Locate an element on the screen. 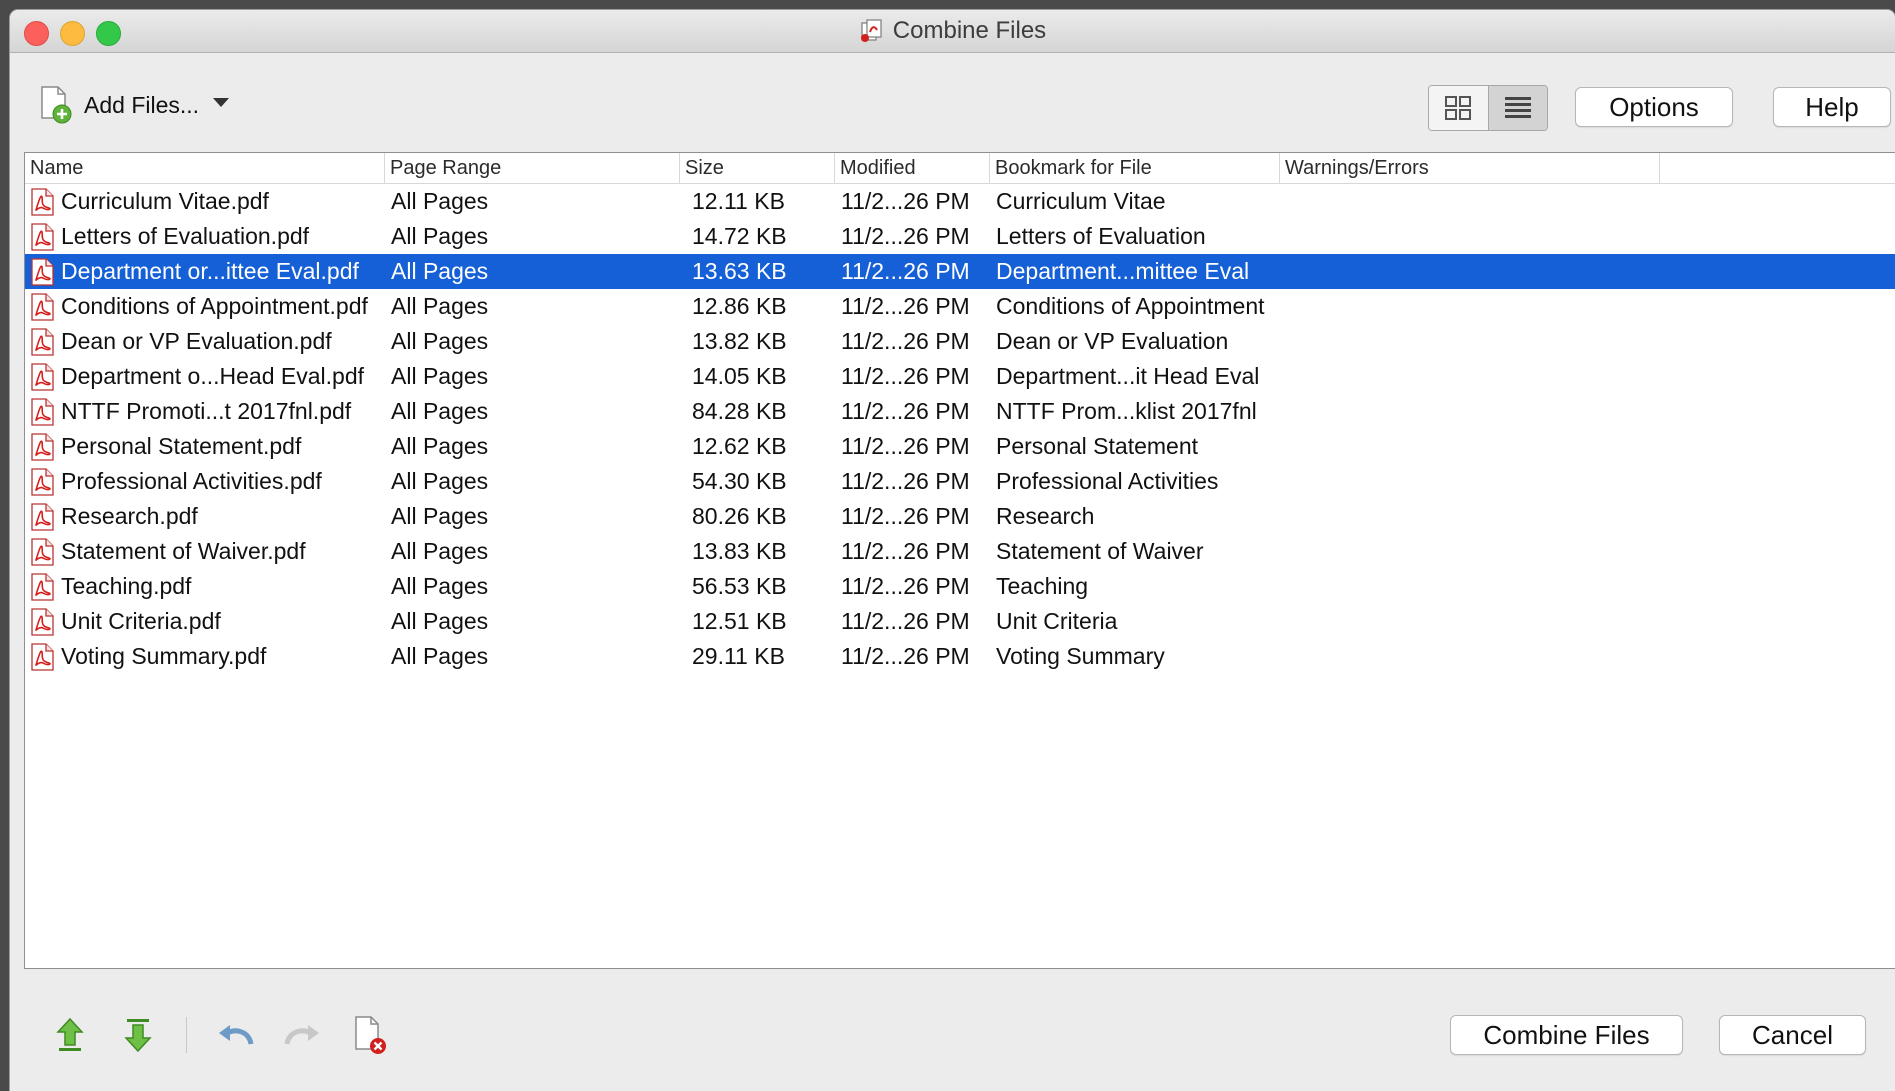 This screenshot has width=1895, height=1091. file-name: Statement of Waiver.pdf is located at coordinates (183, 551).